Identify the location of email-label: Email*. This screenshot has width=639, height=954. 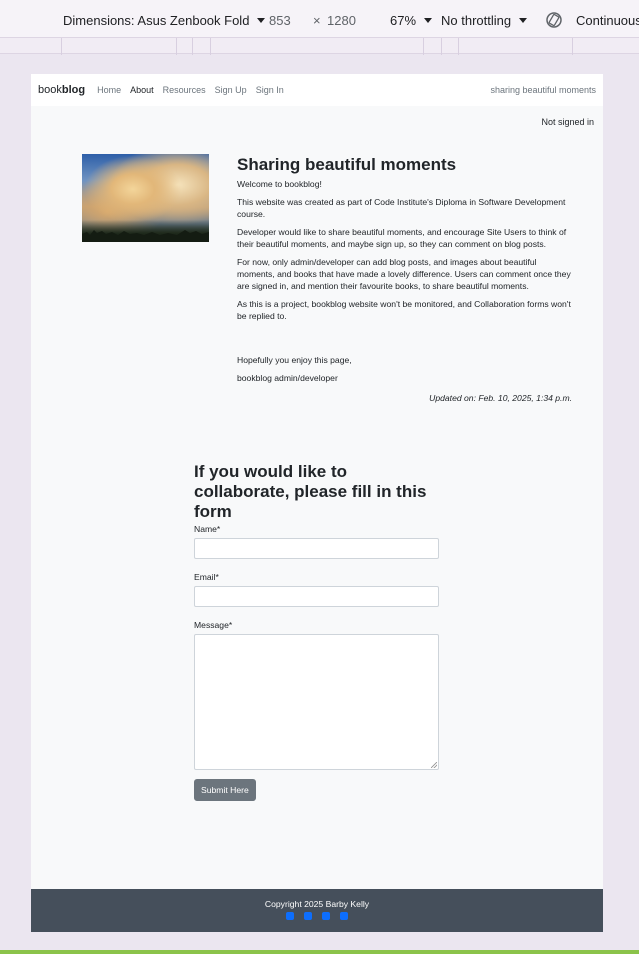
(206, 577).